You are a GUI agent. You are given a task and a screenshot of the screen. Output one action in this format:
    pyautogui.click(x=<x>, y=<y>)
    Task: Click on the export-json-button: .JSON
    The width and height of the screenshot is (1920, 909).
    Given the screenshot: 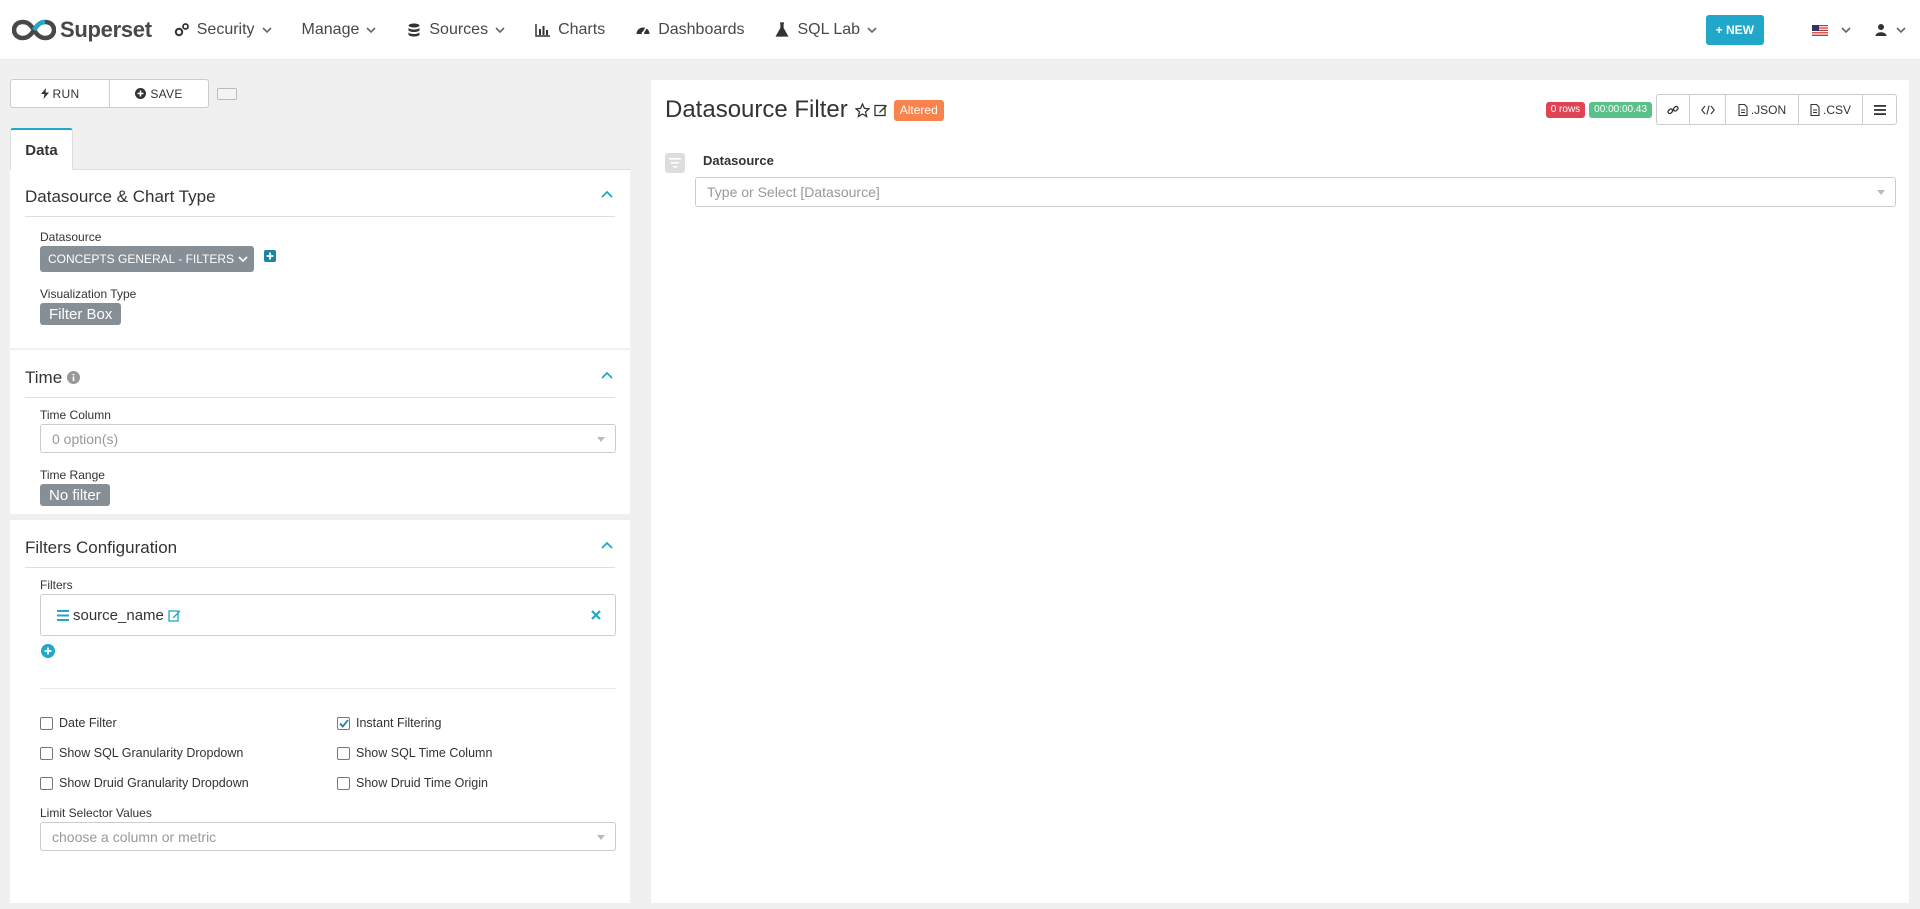 What is the action you would take?
    pyautogui.click(x=1762, y=109)
    